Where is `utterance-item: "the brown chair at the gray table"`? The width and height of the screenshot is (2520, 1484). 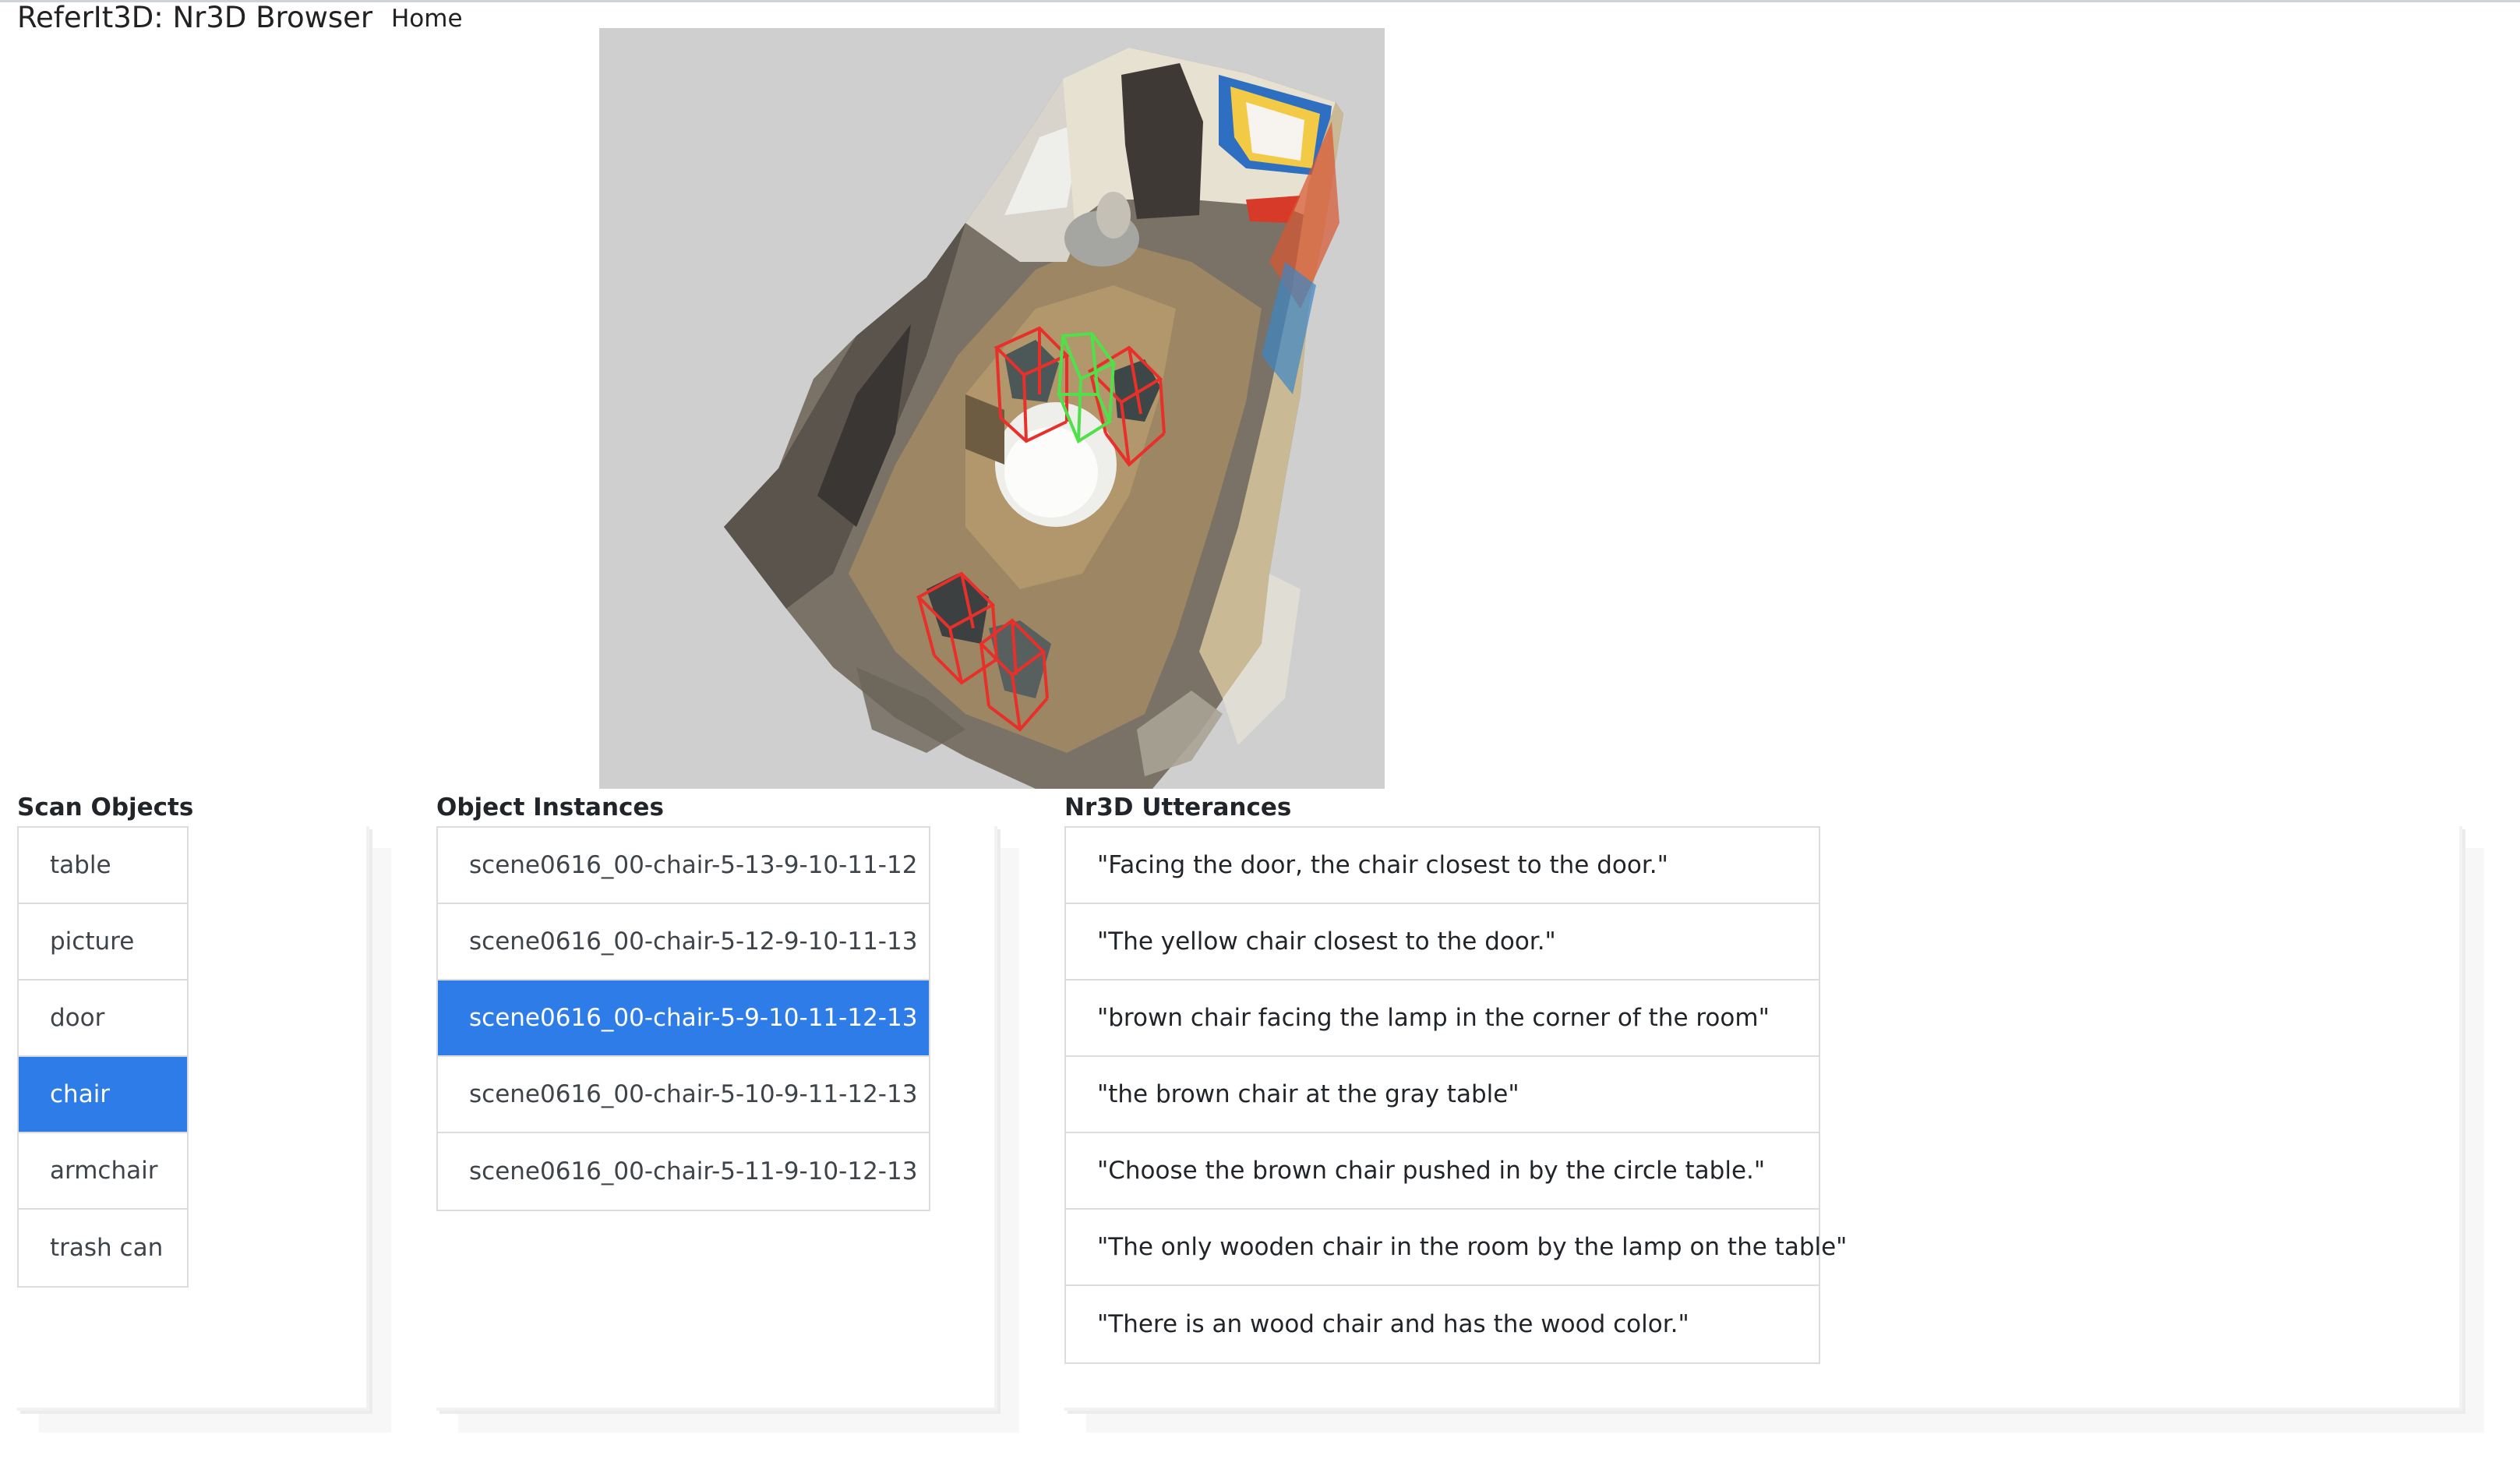 utterance-item: "the brown chair at the gray table" is located at coordinates (1443, 1095).